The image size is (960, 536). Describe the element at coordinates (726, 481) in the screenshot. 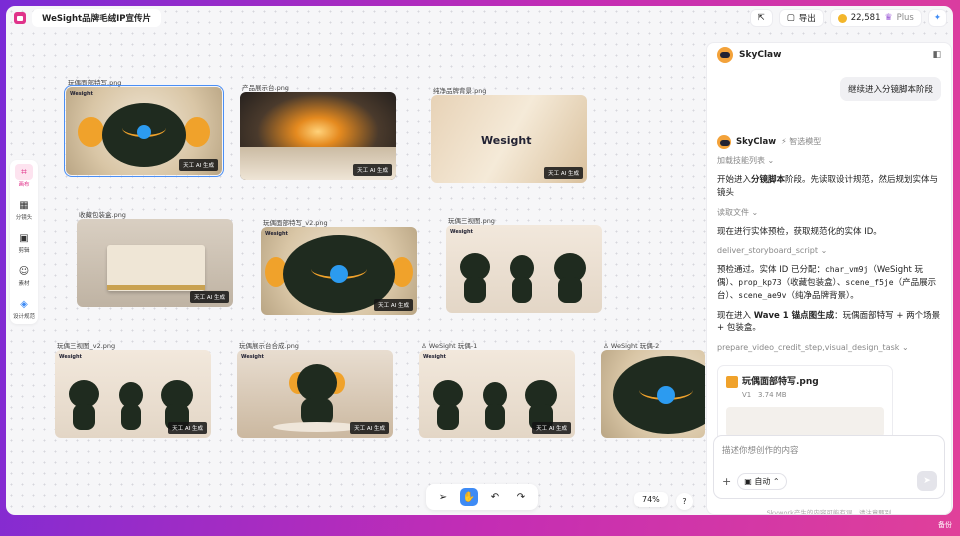

I see `add-attachment-icon: +` at that location.